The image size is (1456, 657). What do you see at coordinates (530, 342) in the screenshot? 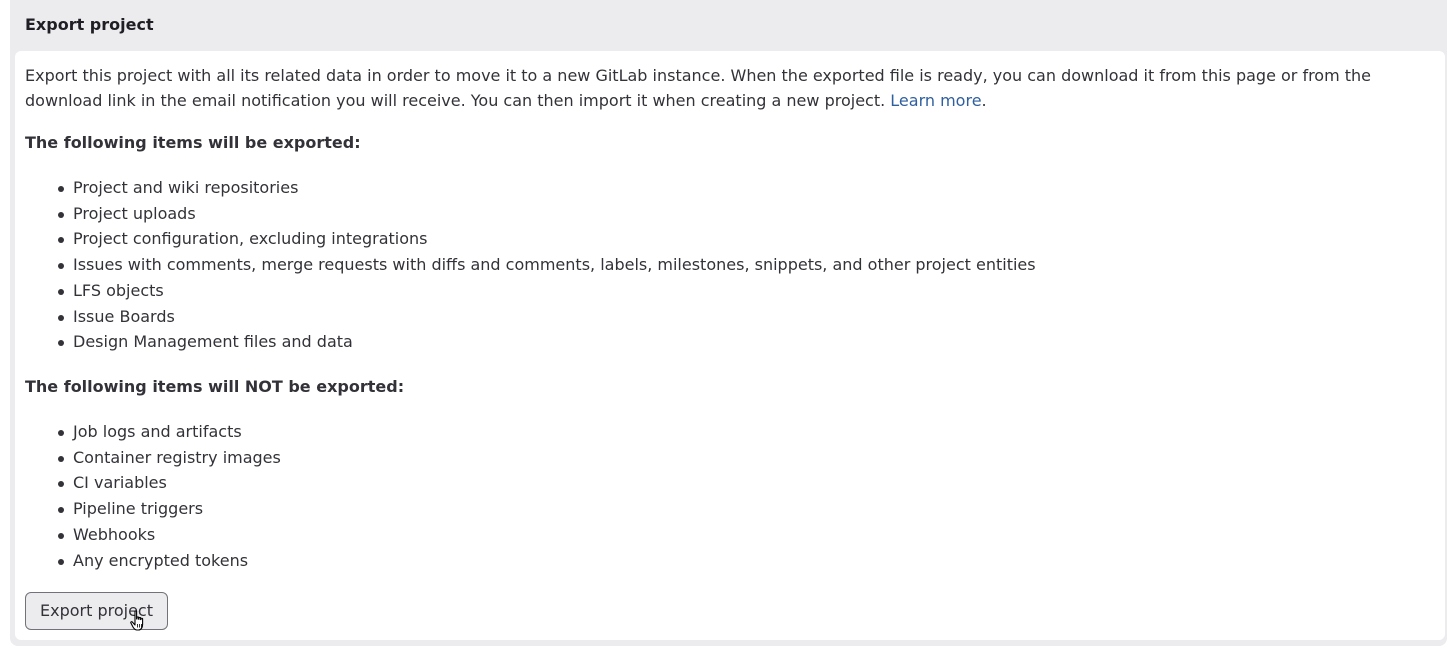
I see `list-item: Design Management files and data` at bounding box center [530, 342].